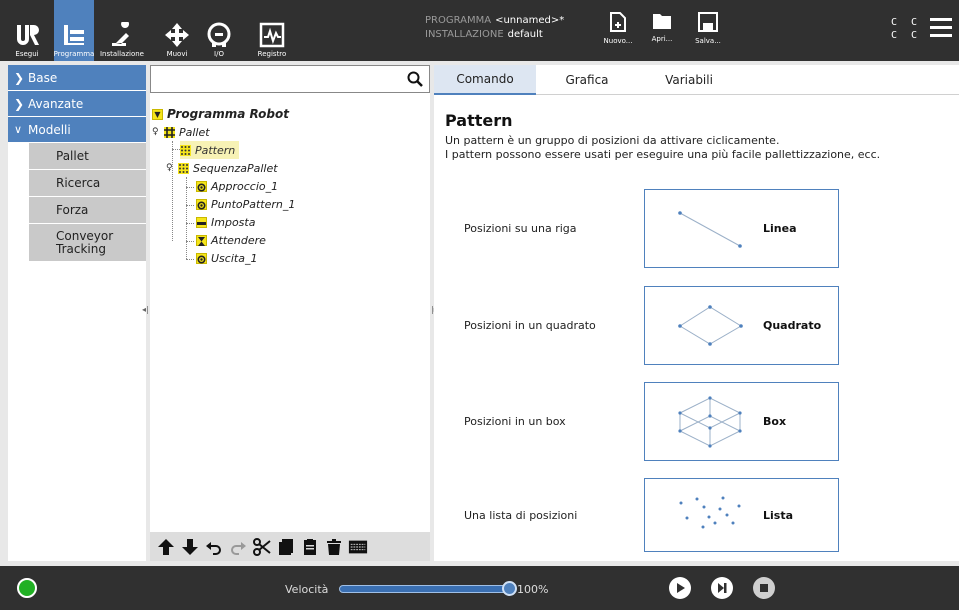 This screenshot has width=959, height=610. What do you see at coordinates (272, 30) in the screenshot?
I see `tab-registro: Registro` at bounding box center [272, 30].